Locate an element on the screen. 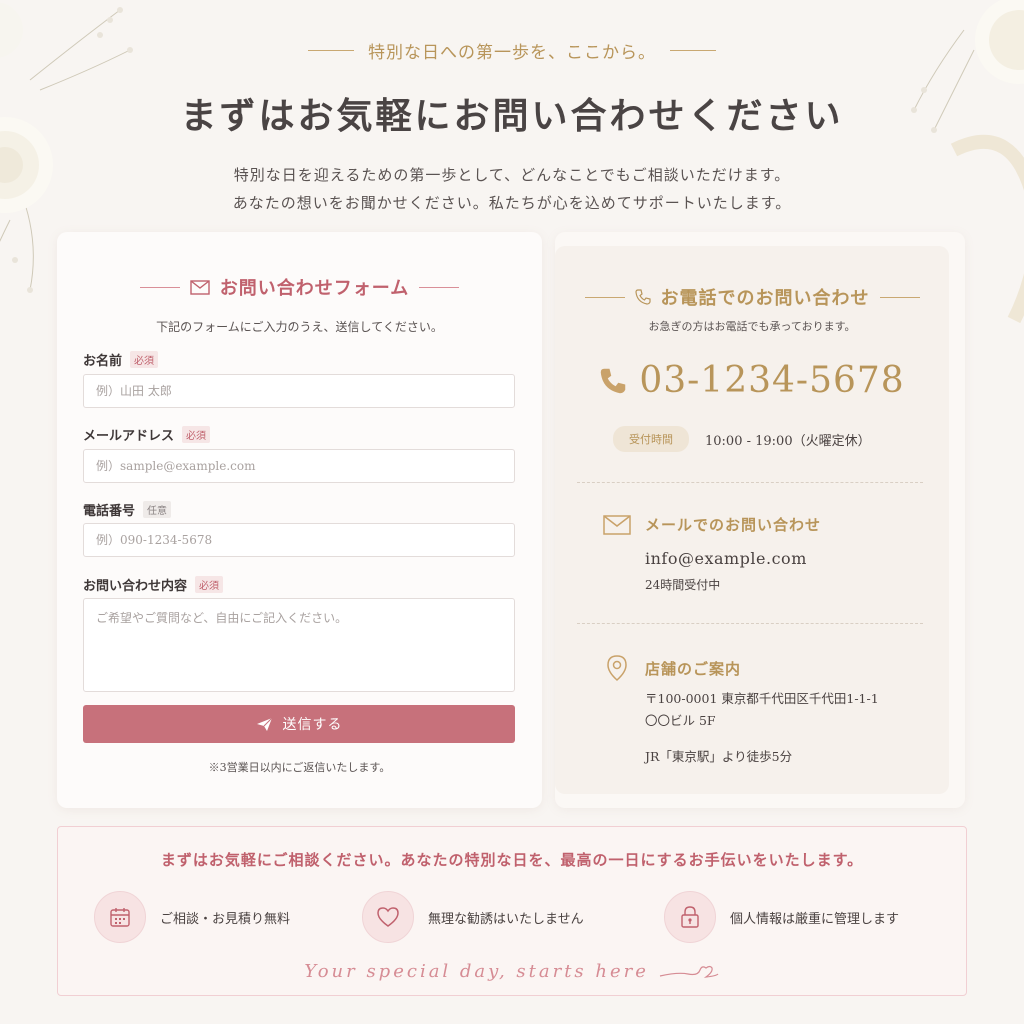 The height and width of the screenshot is (1024, 1024). phone-input is located at coordinates (299, 540).